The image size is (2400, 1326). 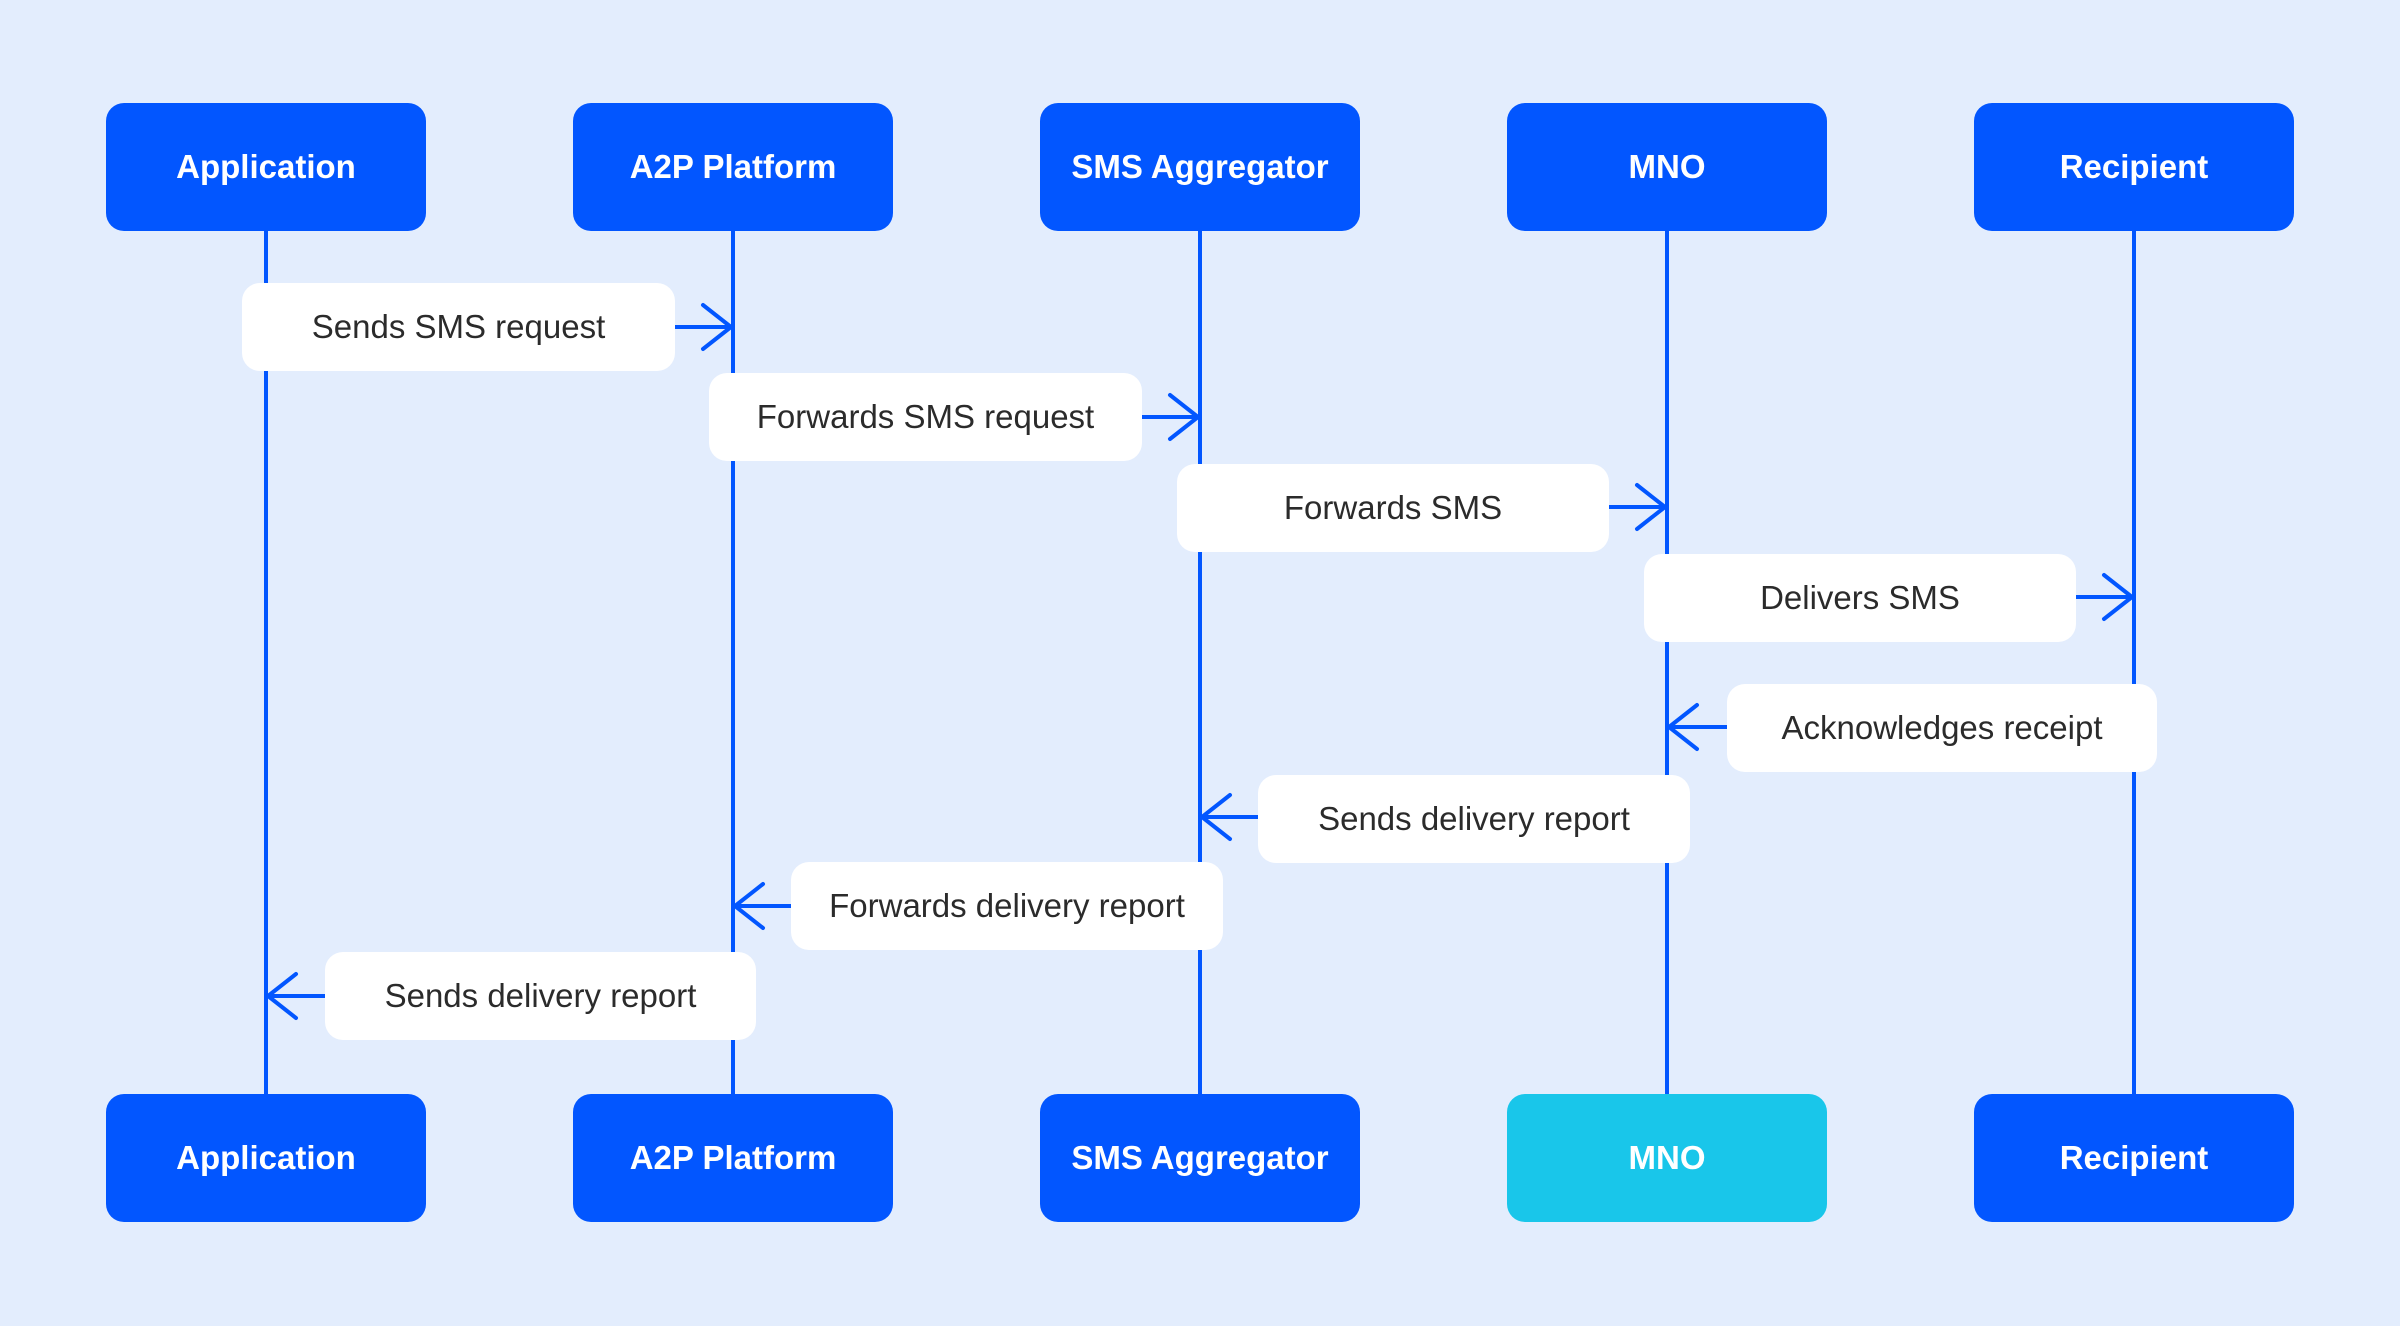 What do you see at coordinates (733, 167) in the screenshot?
I see `actor-a2p-platform-top: A2P Platform` at bounding box center [733, 167].